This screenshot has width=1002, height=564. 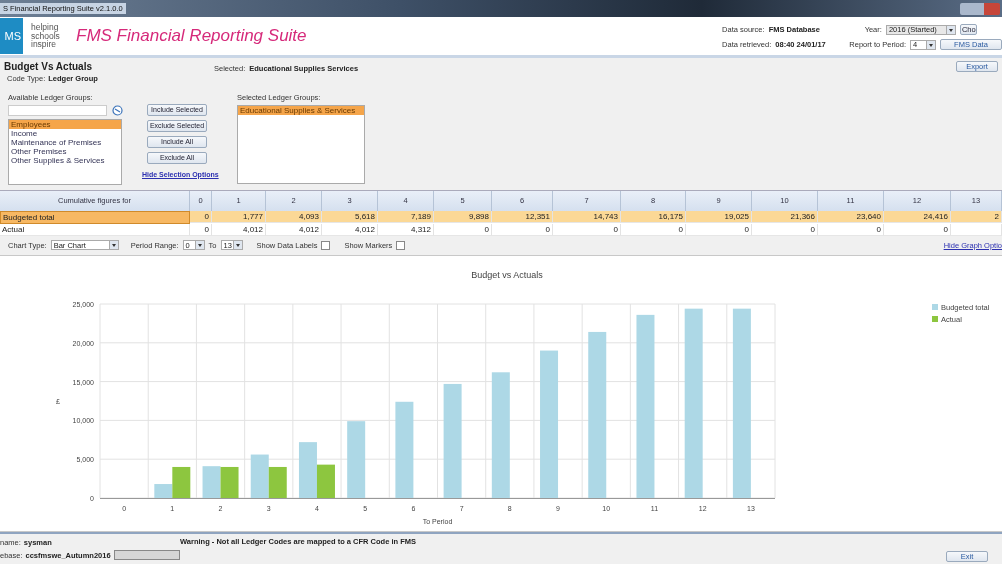 What do you see at coordinates (11, 36) in the screenshot?
I see `logo: MS` at bounding box center [11, 36].